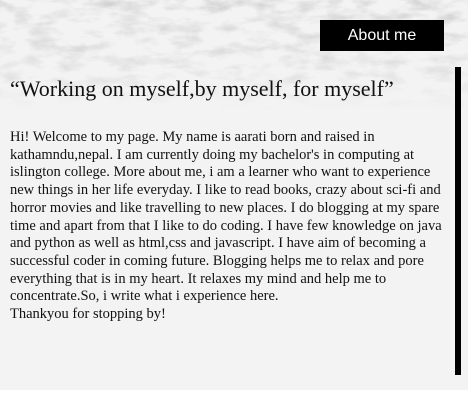  I want to click on right-margin, so click(472, 202).